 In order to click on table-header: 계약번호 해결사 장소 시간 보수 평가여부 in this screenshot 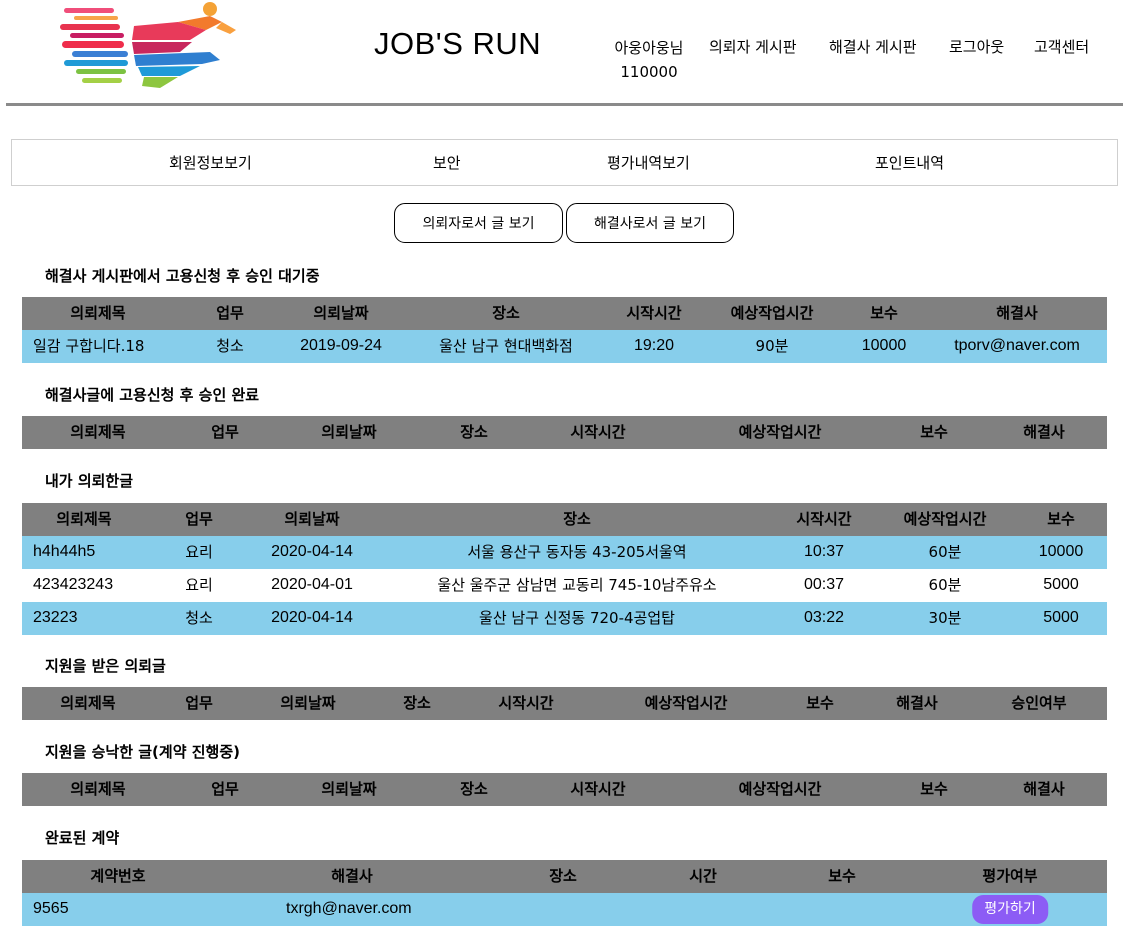, I will do `click(564, 876)`.